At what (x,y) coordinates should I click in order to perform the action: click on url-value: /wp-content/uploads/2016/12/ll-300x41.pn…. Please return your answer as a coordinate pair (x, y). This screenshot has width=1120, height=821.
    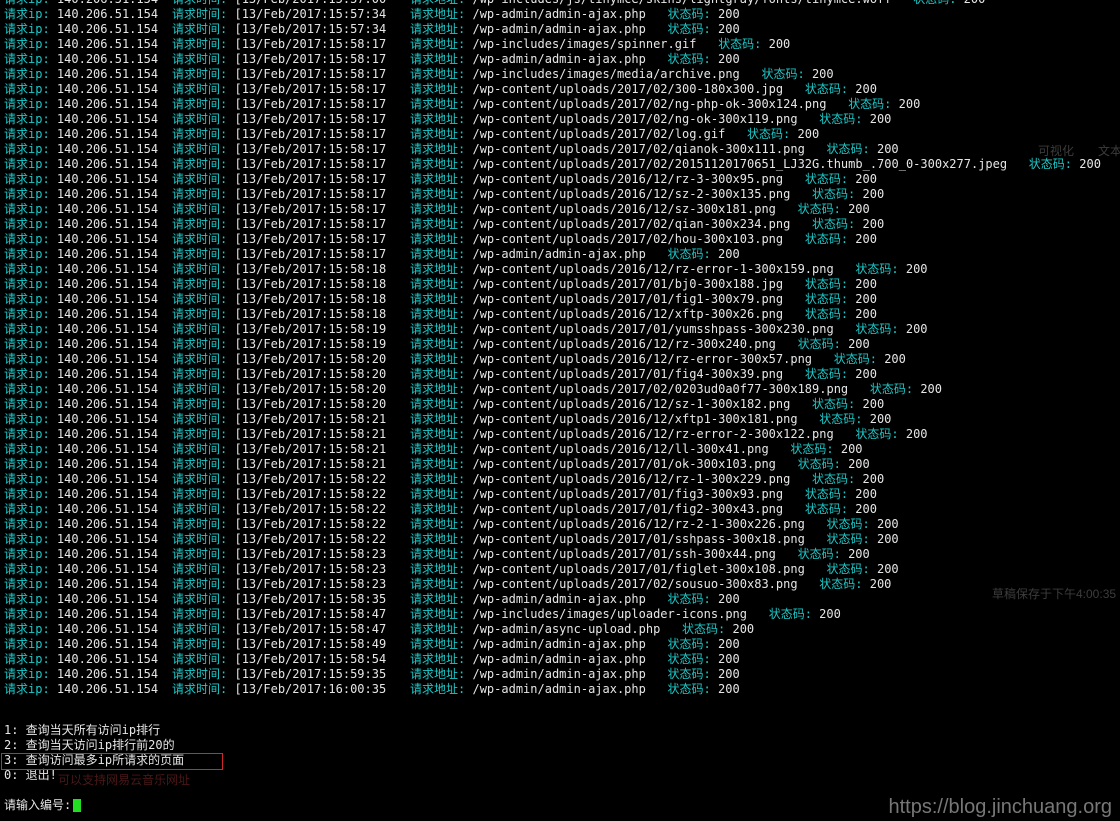
    Looking at the image, I should click on (620, 449).